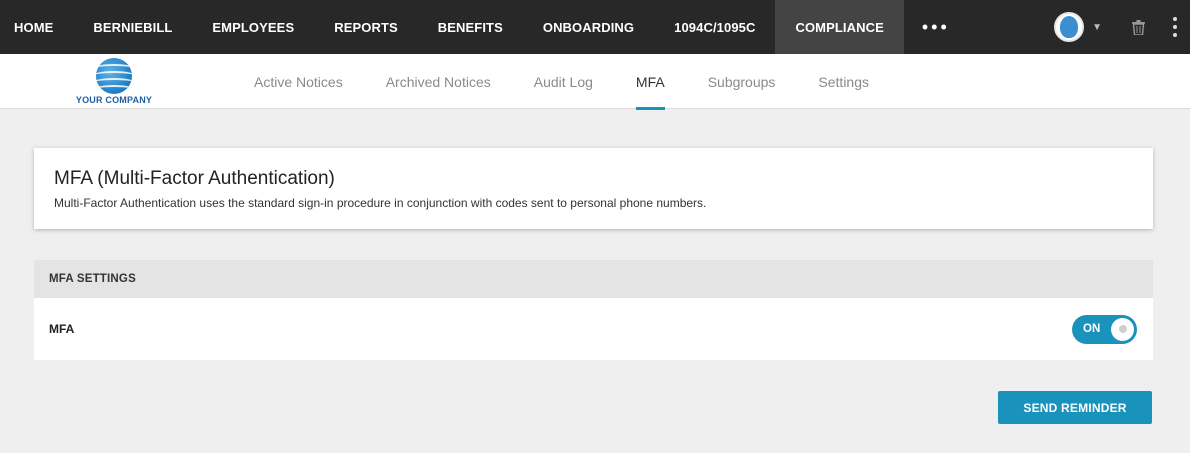  Describe the element at coordinates (1075, 407) in the screenshot. I see `send-reminder-button: SEND REMINDER` at that location.